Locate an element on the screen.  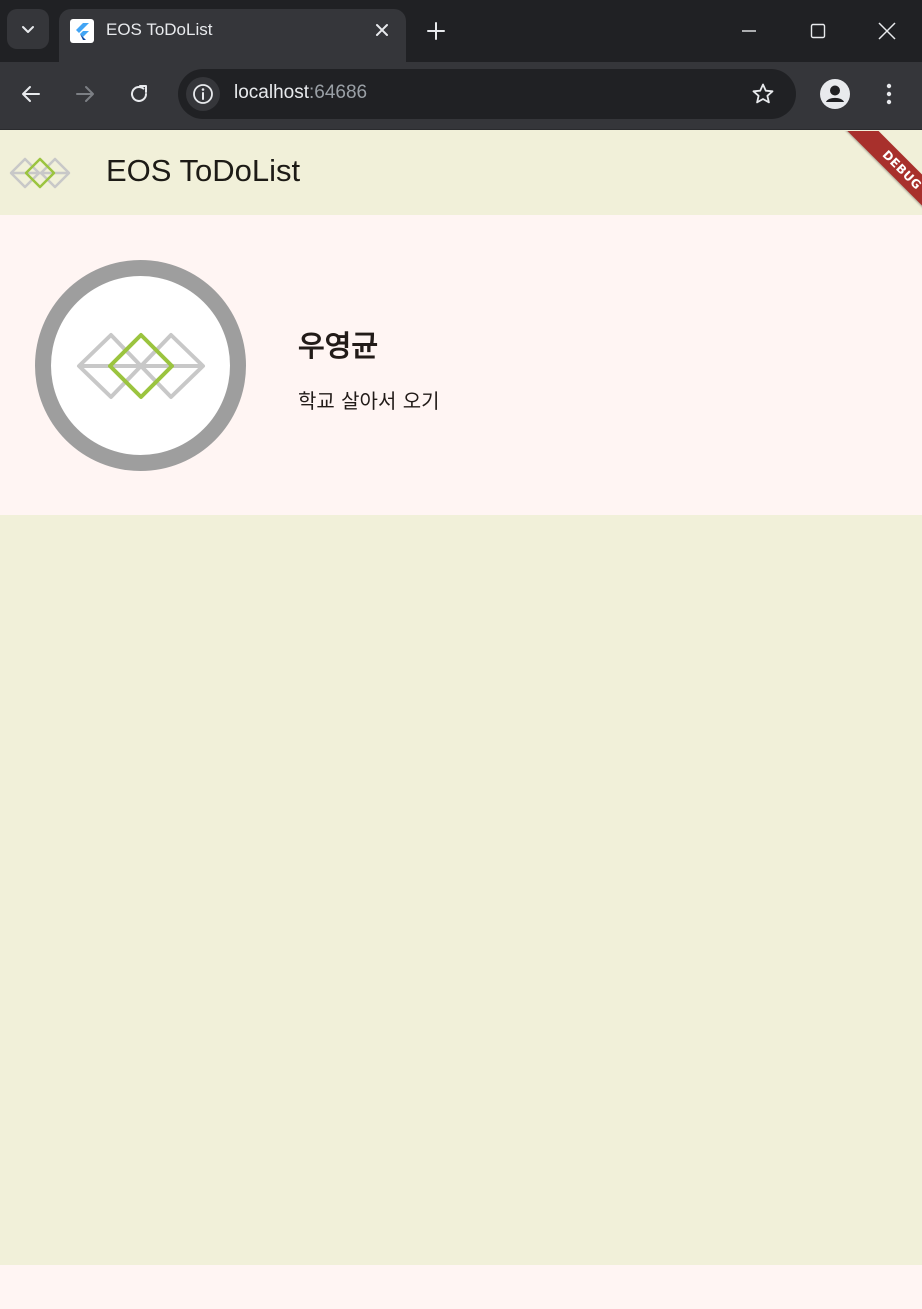
url-text: localhost:64686 is located at coordinates (300, 93).